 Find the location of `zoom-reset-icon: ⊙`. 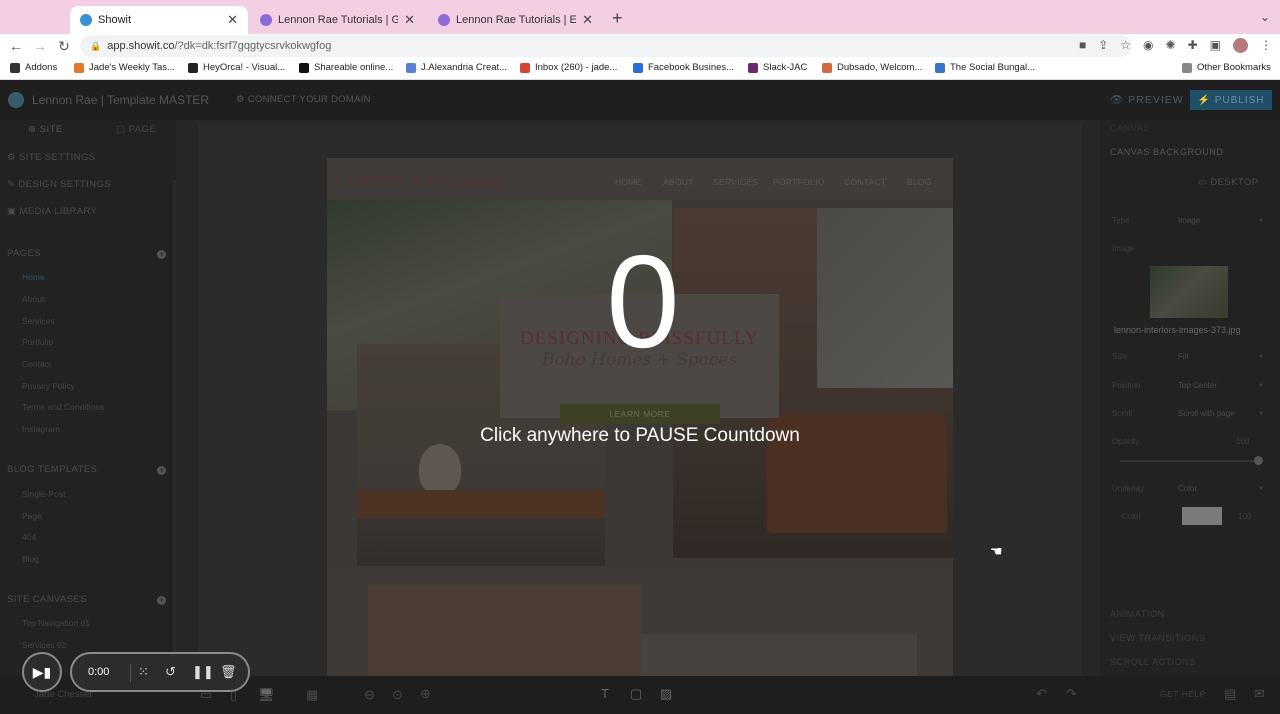

zoom-reset-icon: ⊙ is located at coordinates (397, 695).